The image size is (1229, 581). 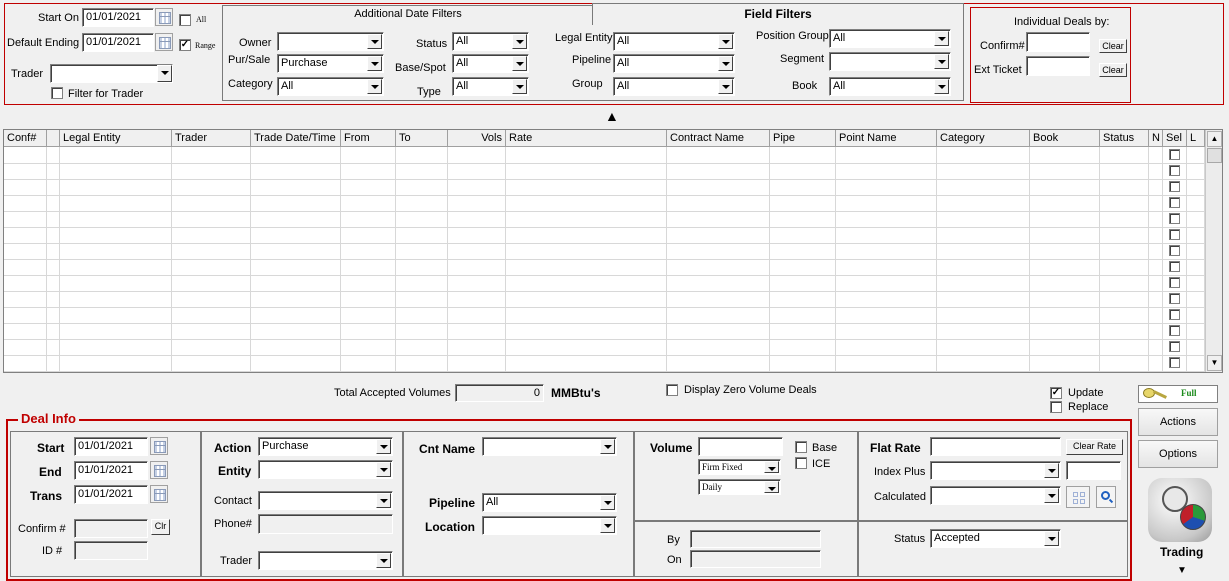 I want to click on all-checkbox, so click(x=185, y=20).